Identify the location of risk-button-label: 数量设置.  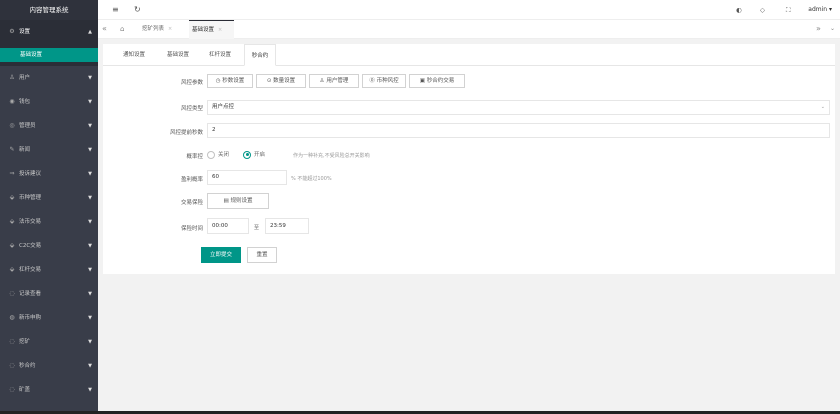
(284, 81).